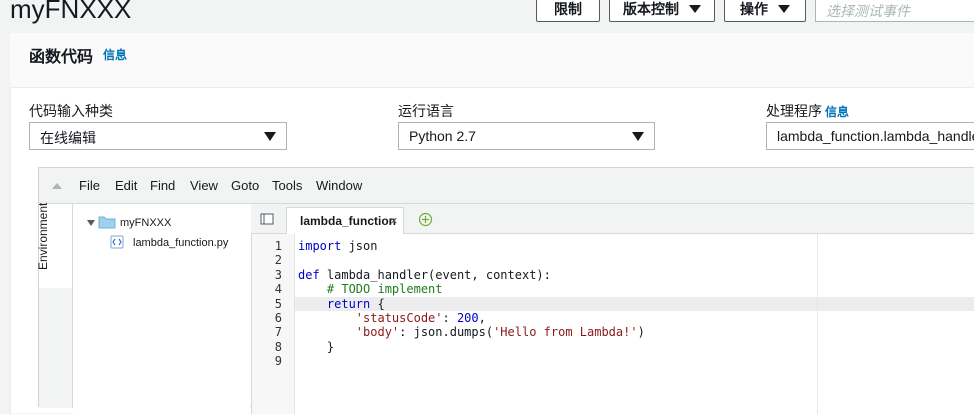 The image size is (974, 414). What do you see at coordinates (868, 11) in the screenshot?
I see `test-event-placeholder: 选择测试事件` at bounding box center [868, 11].